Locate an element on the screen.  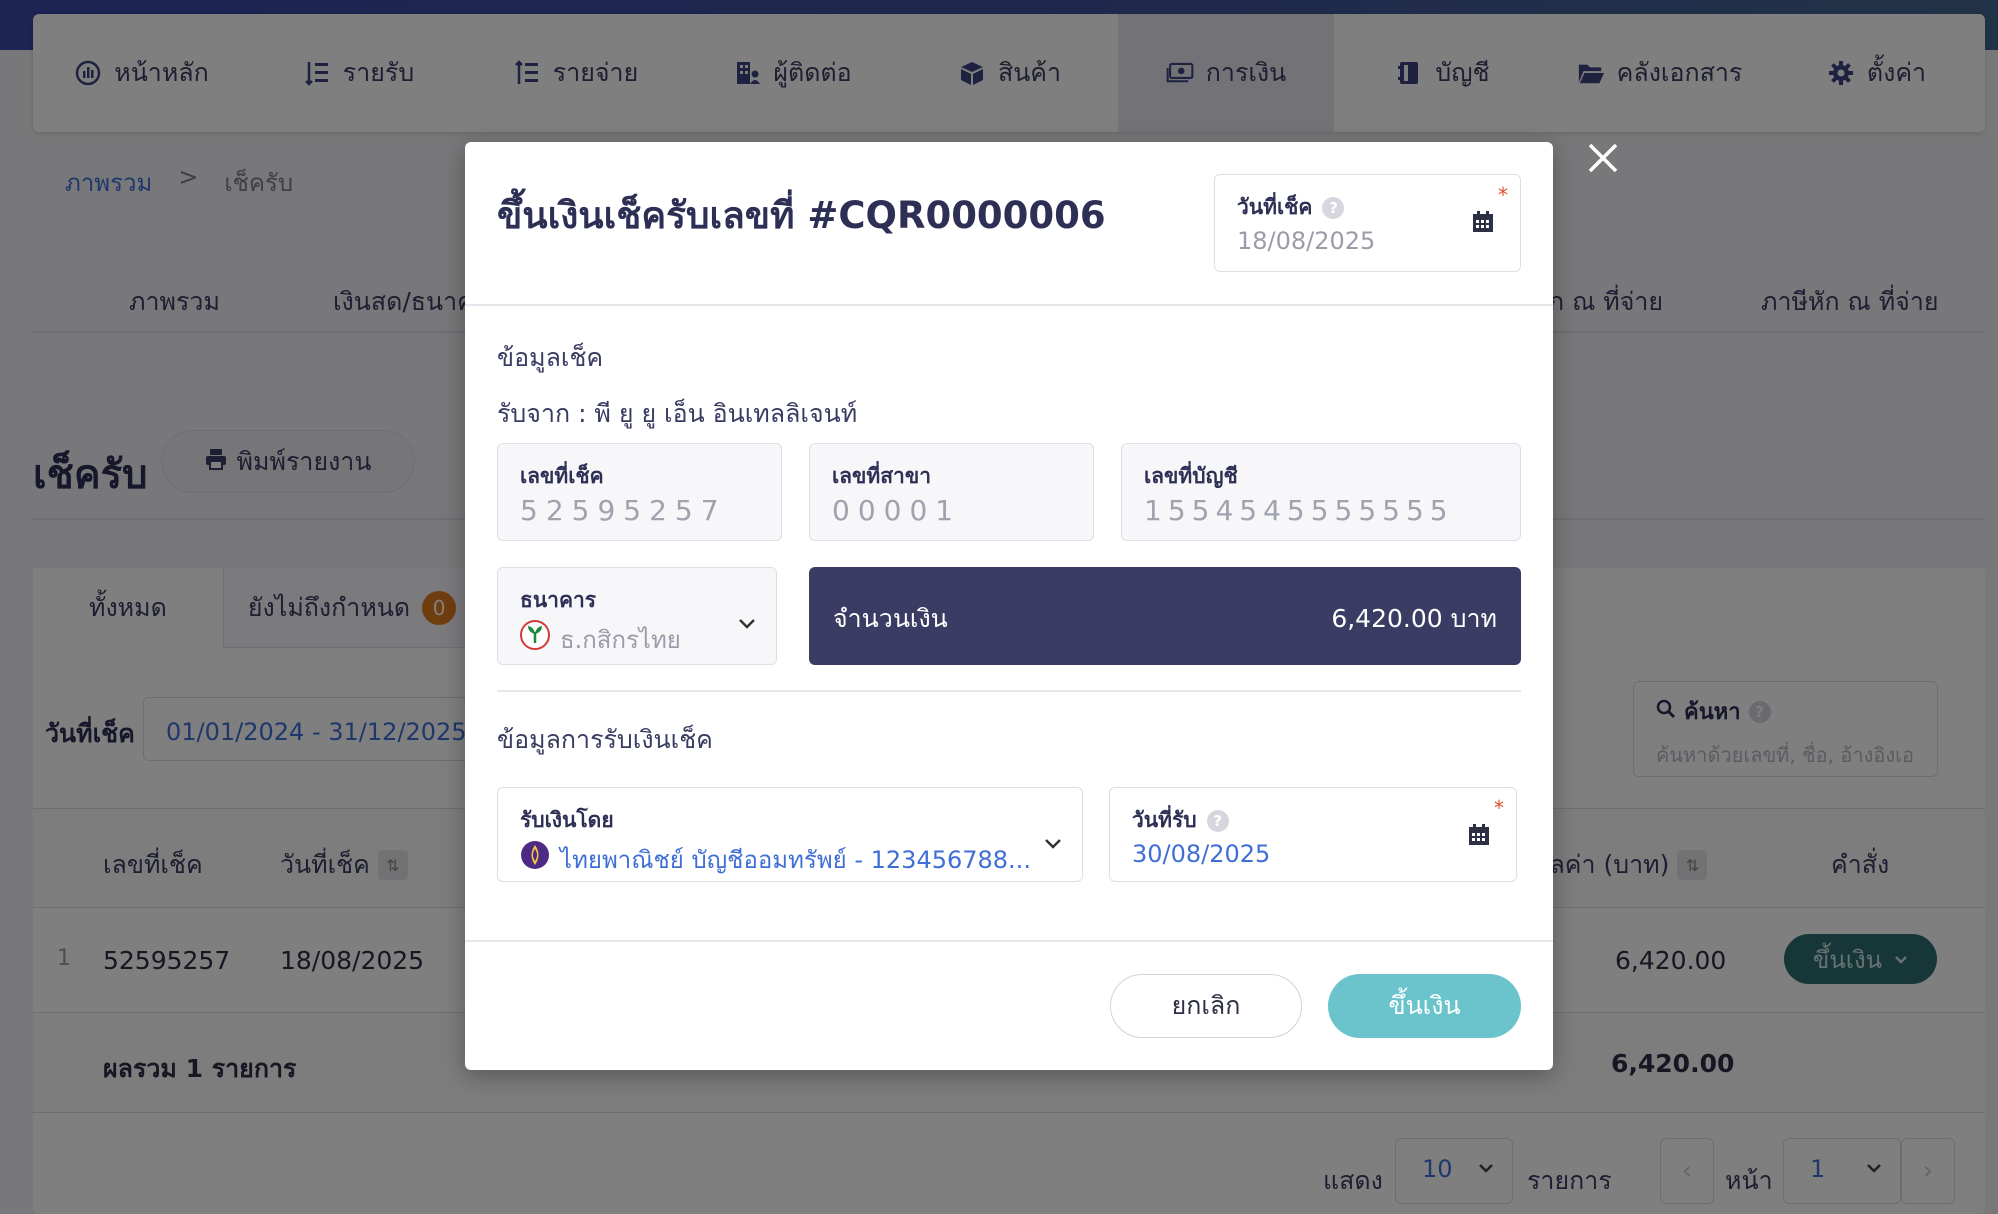
cheque-number-value: 52595257 is located at coordinates (623, 510).